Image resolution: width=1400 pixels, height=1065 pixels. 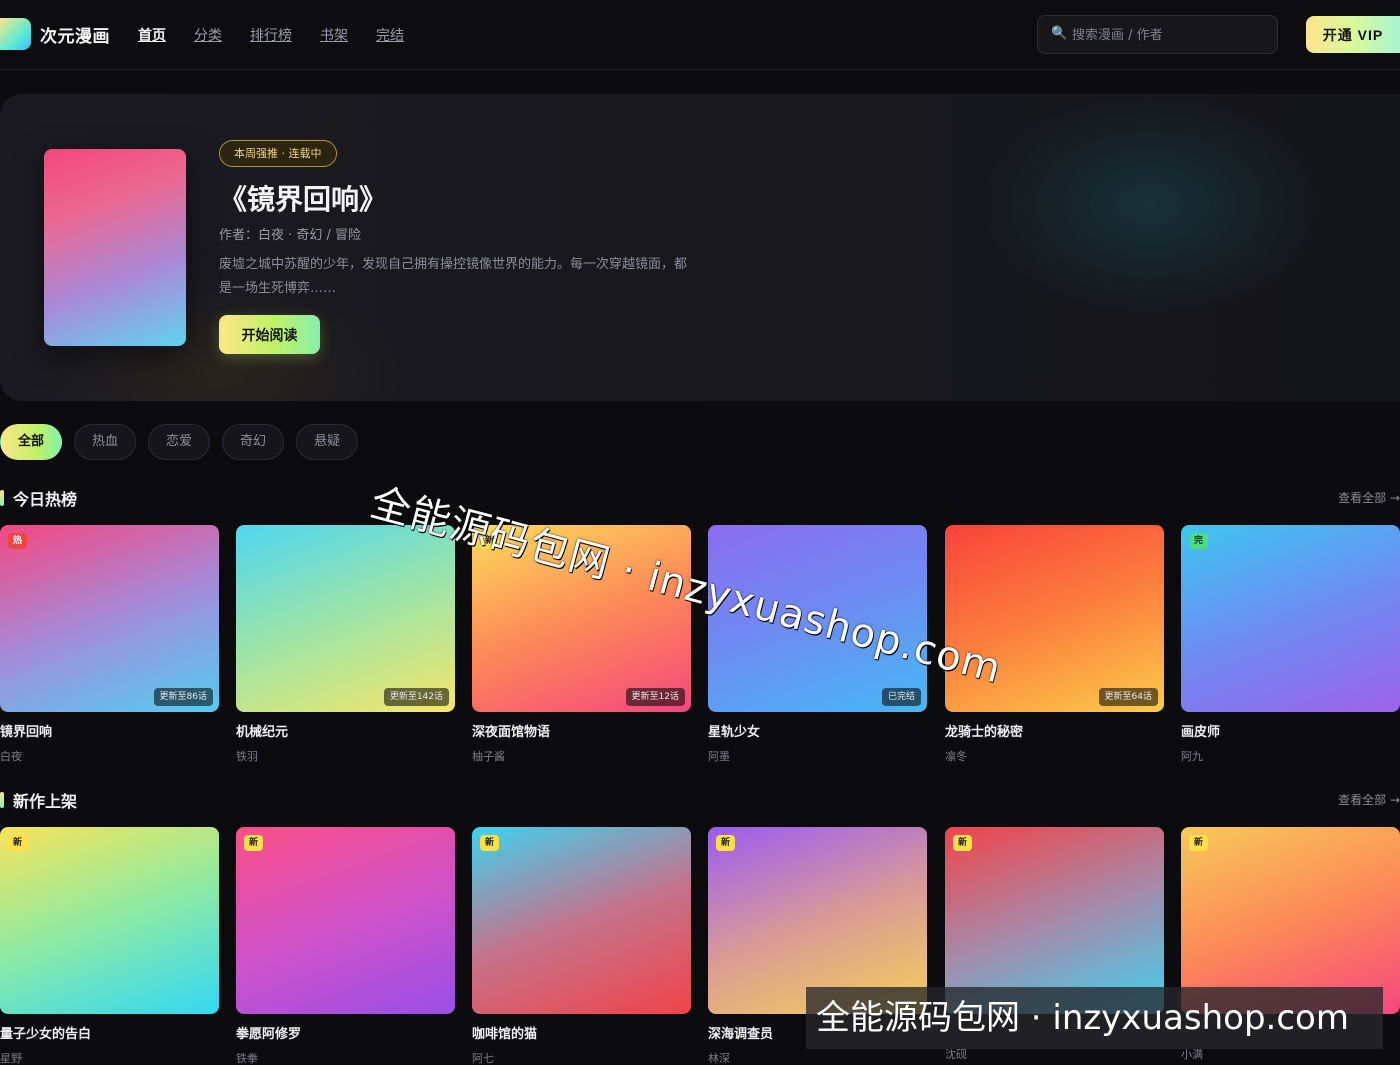 I want to click on comic-author: 阿墨, so click(x=719, y=756).